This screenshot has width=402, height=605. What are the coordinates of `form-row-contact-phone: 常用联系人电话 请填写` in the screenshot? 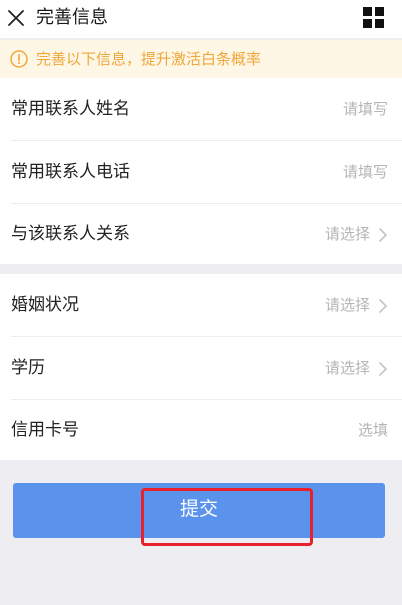 It's located at (201, 172).